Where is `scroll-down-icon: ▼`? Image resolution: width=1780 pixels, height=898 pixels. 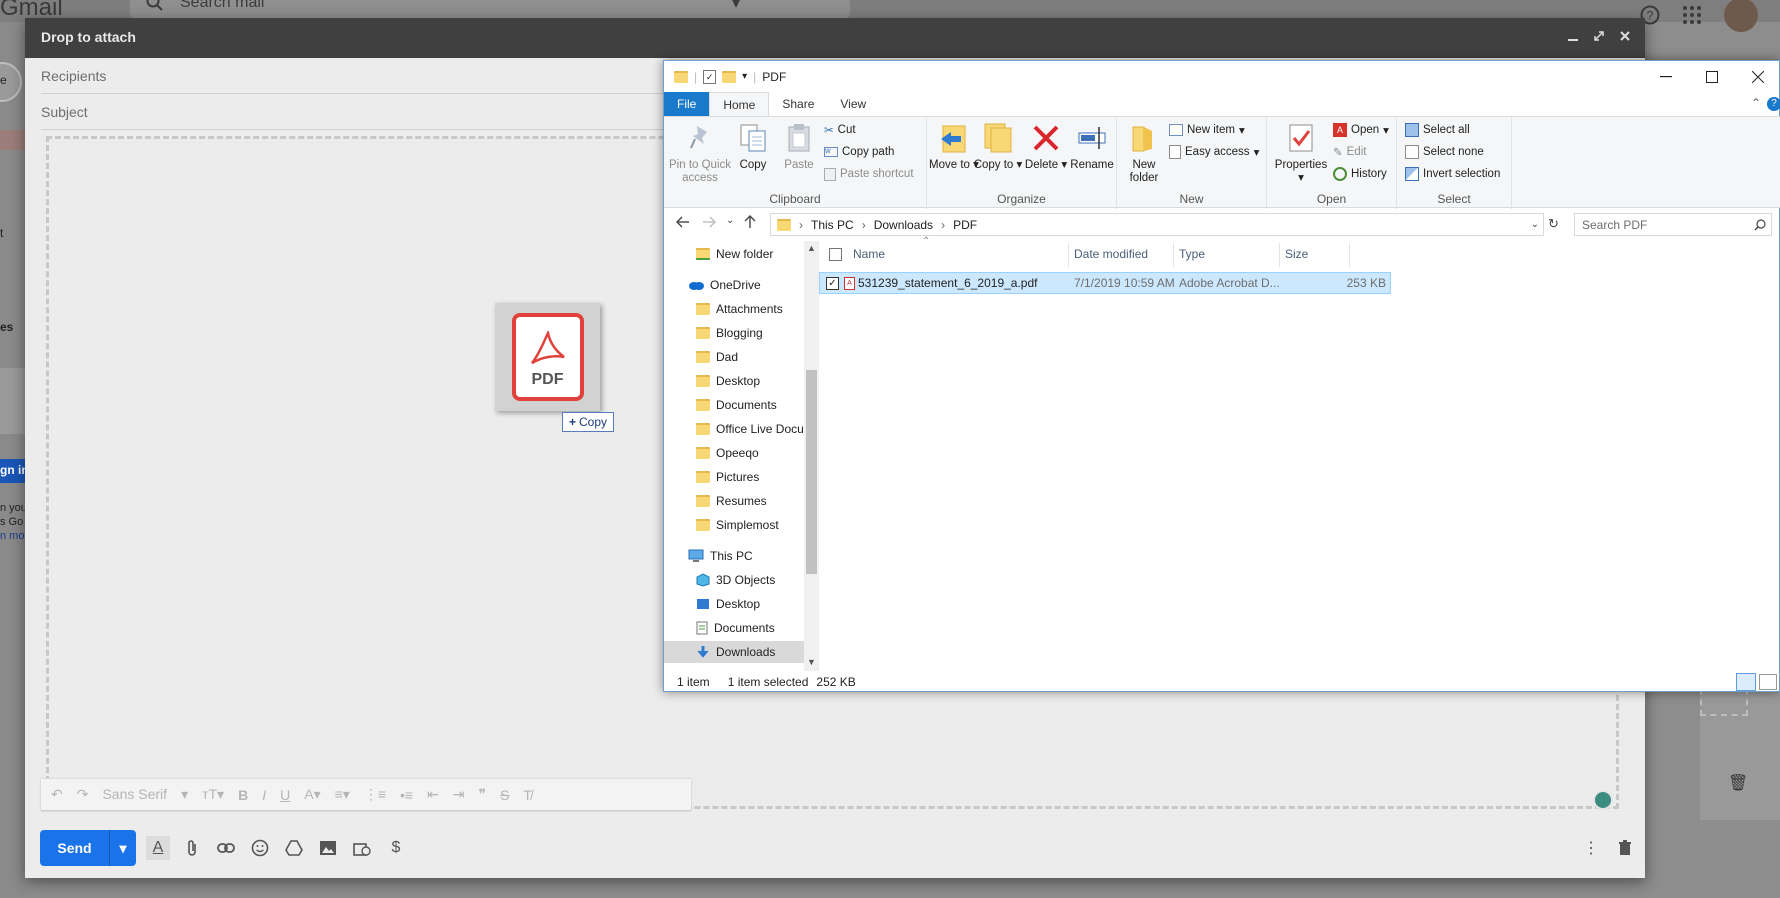 scroll-down-icon: ▼ is located at coordinates (811, 662).